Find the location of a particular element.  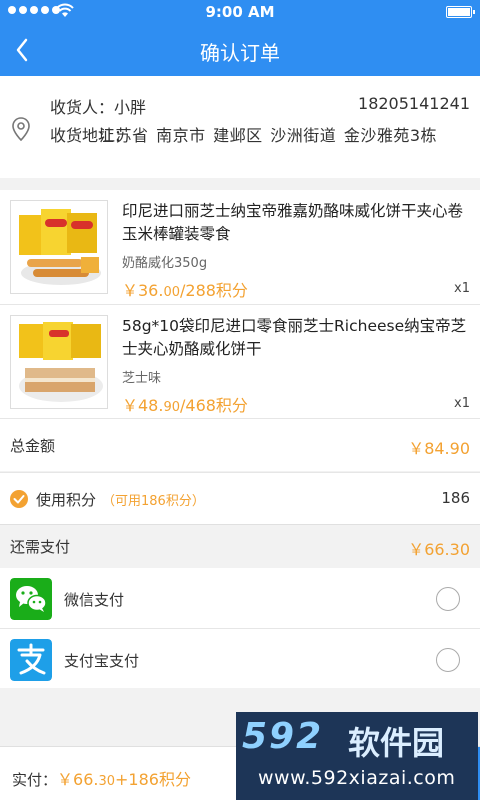

product-price: ￥48.90/468积分 is located at coordinates (185, 405).